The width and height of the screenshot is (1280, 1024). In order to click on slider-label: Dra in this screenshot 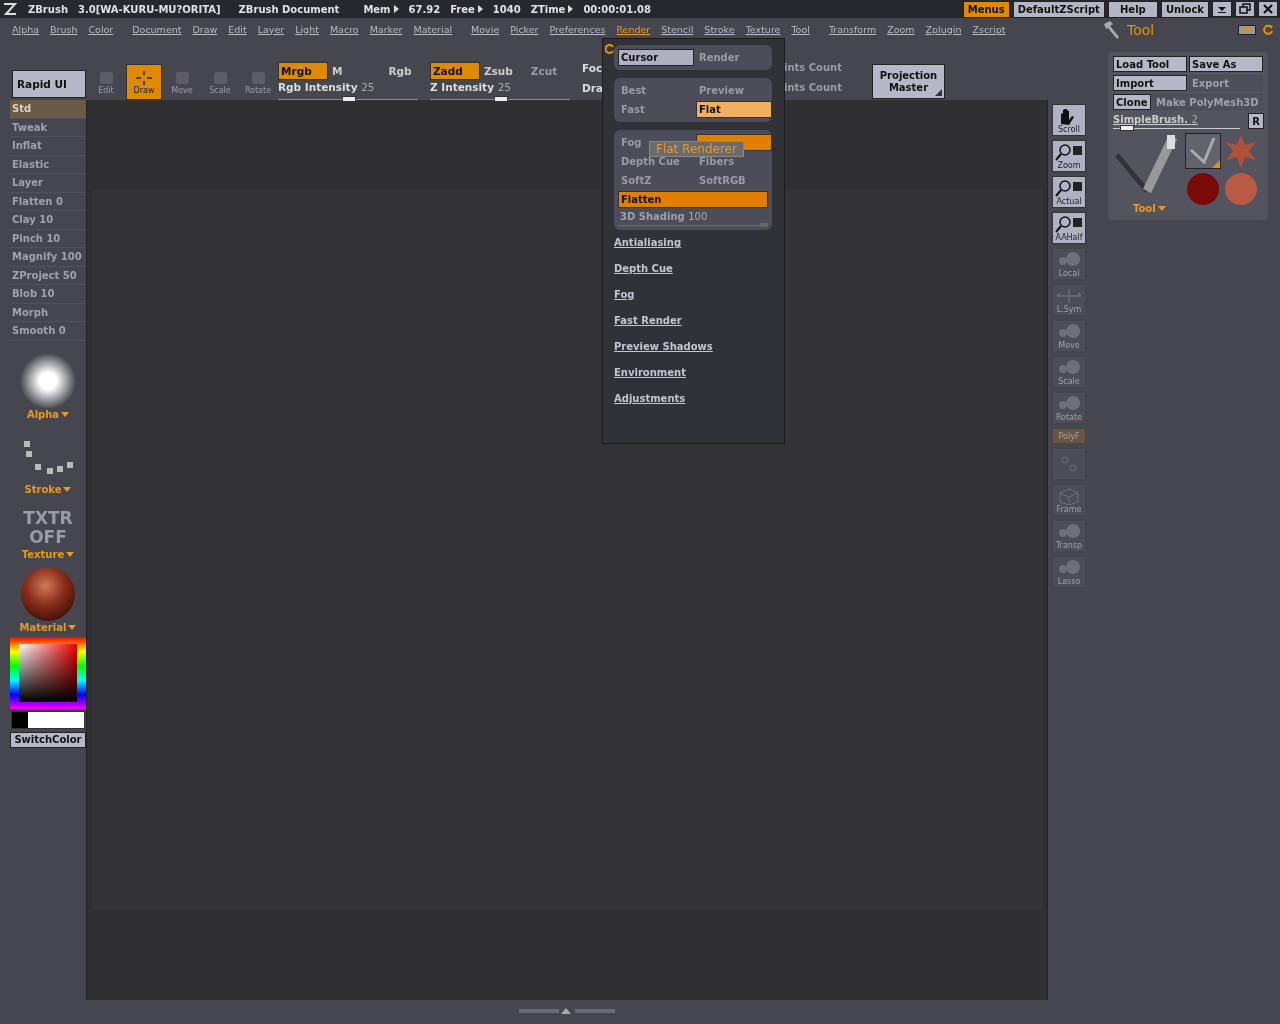, I will do `click(593, 89)`.